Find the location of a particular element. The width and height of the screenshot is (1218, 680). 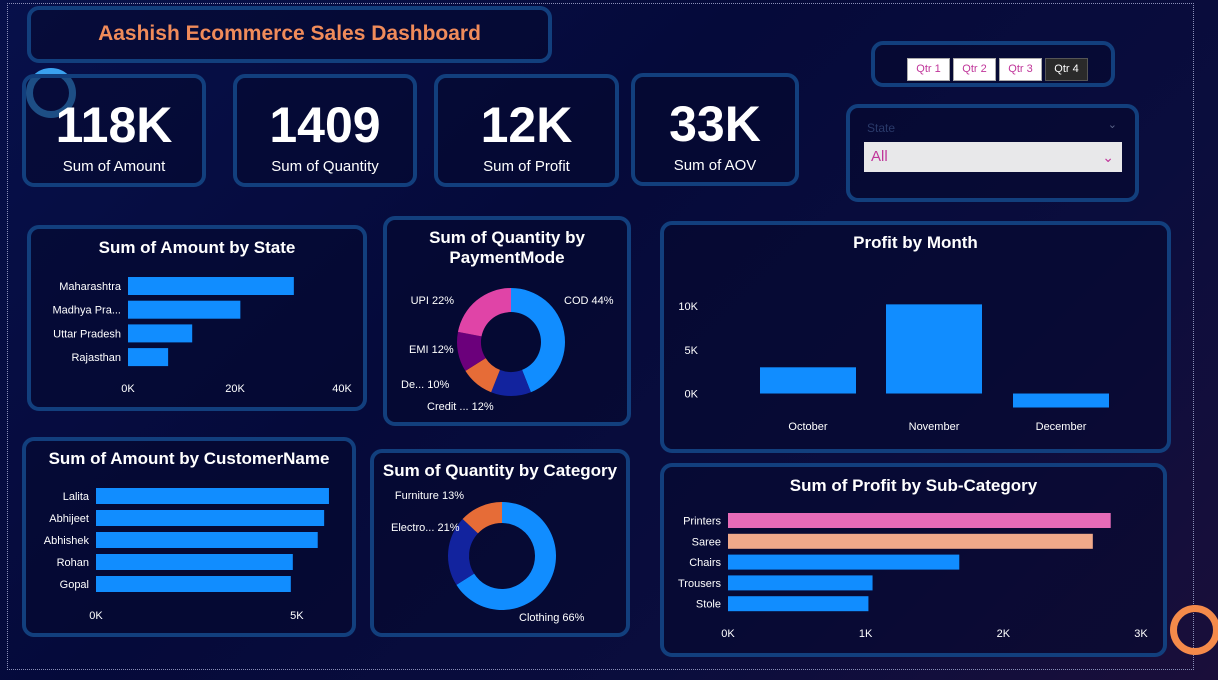

qtr-3-button: Qtr 3 is located at coordinates (1020, 69).